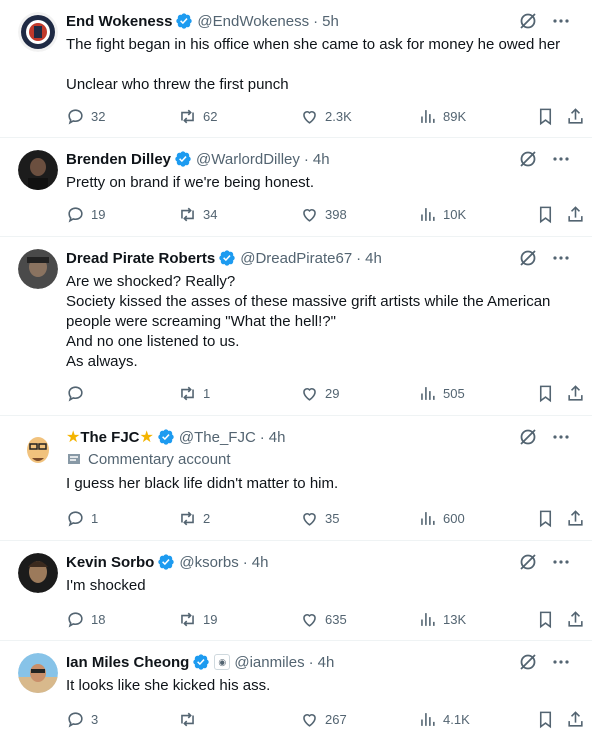 This screenshot has height=741, width=592. Describe the element at coordinates (441, 393) in the screenshot. I see `views-button: 505` at that location.